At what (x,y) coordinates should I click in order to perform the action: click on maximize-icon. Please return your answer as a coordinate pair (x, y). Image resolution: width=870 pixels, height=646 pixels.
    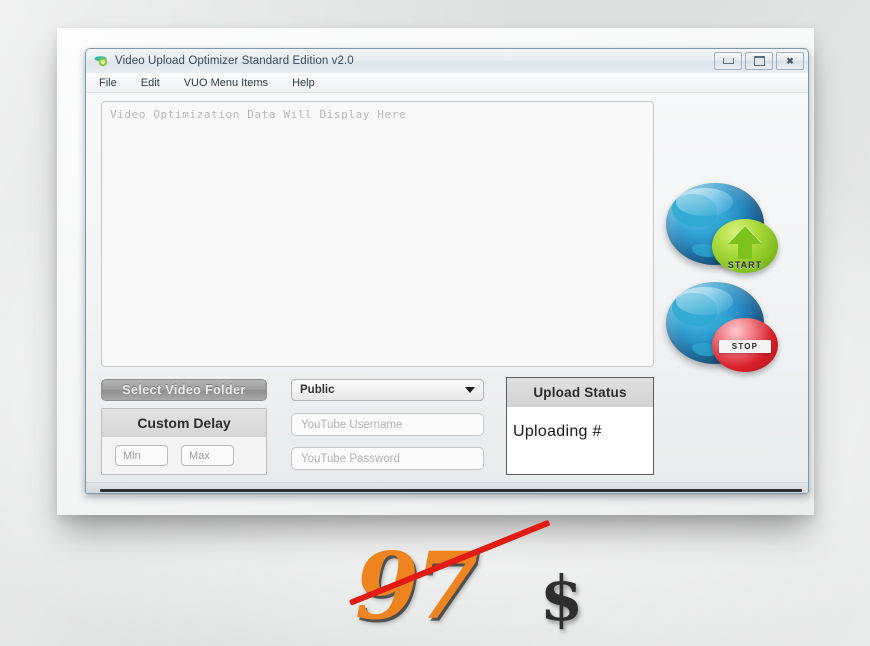
    Looking at the image, I should click on (759, 61).